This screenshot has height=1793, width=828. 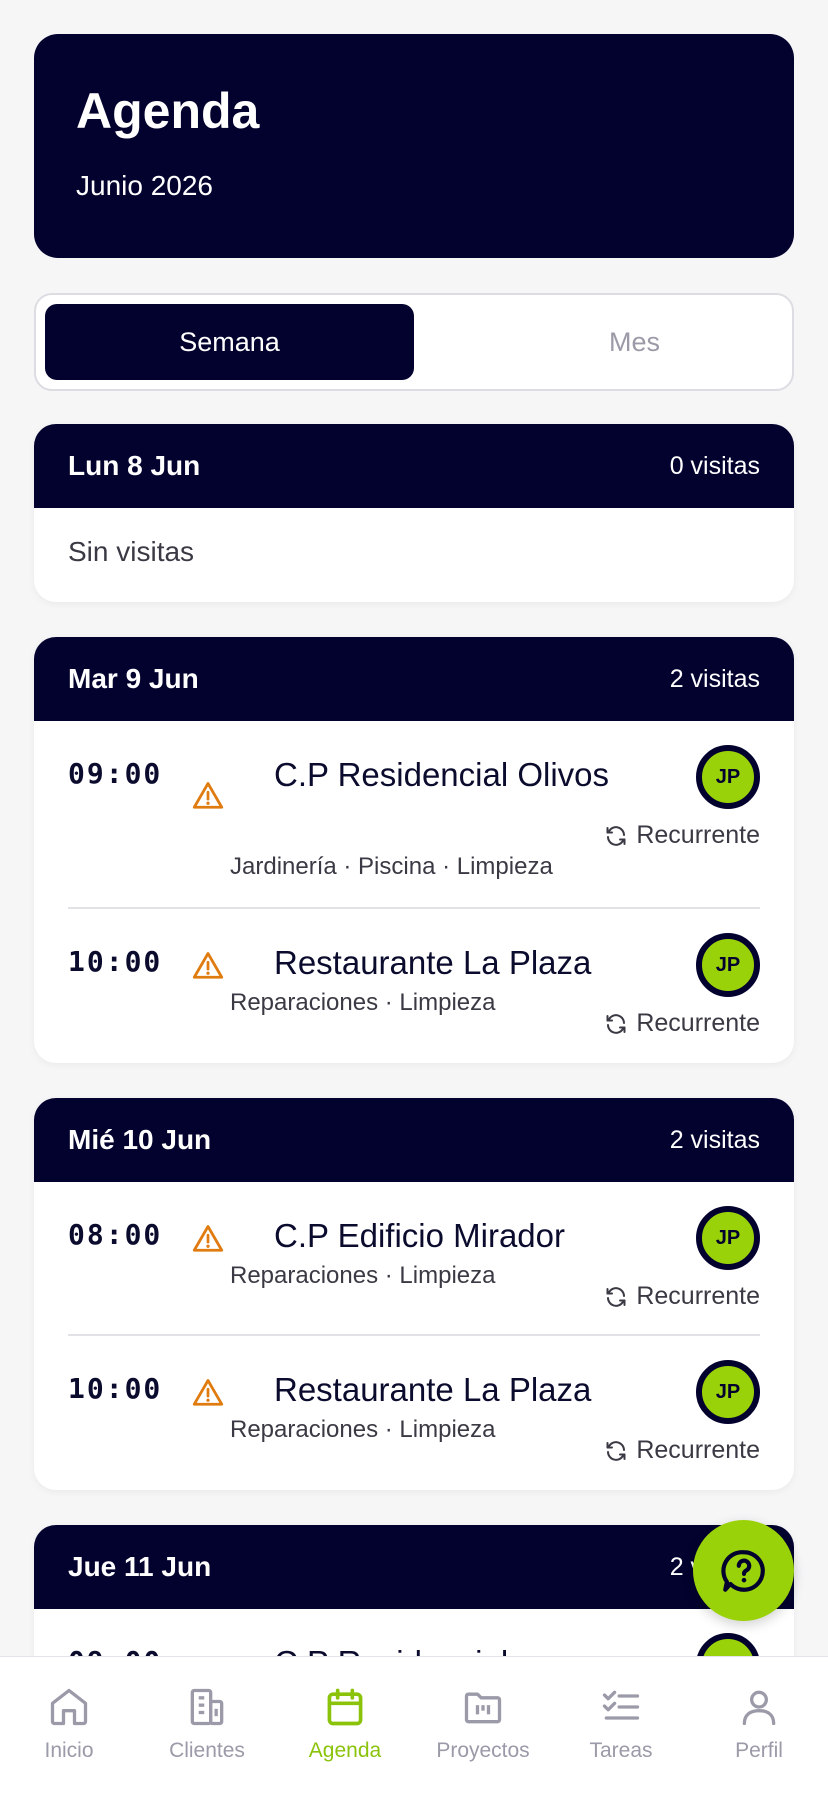 I want to click on tab-proyectos: Proyectos, so click(x=483, y=1725).